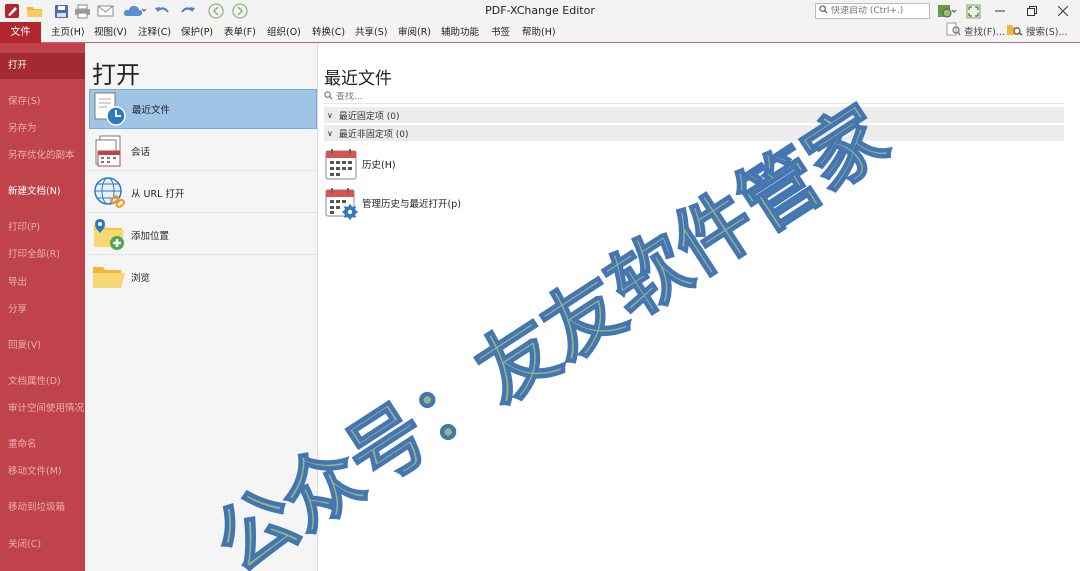 The image size is (1080, 571). What do you see at coordinates (105, 11) in the screenshot?
I see `email-icon` at bounding box center [105, 11].